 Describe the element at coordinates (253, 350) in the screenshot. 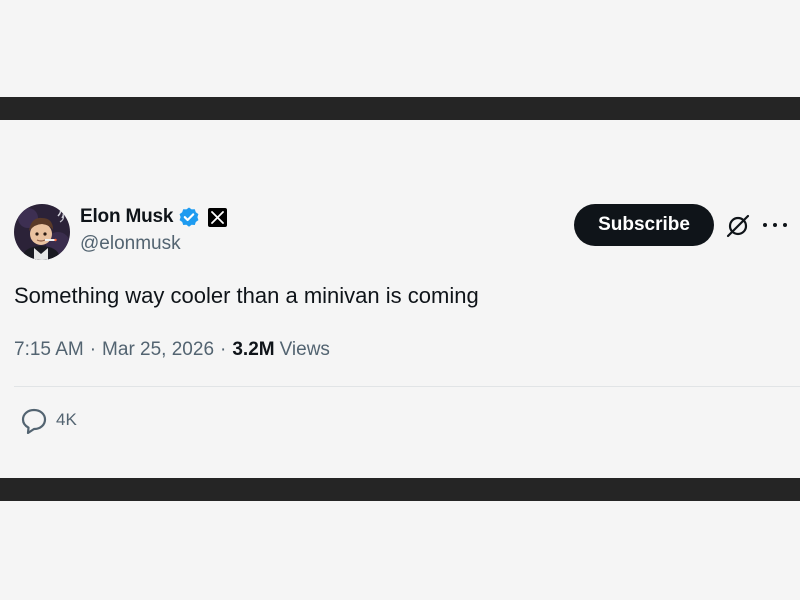

I see `views-count: 3.2M` at that location.